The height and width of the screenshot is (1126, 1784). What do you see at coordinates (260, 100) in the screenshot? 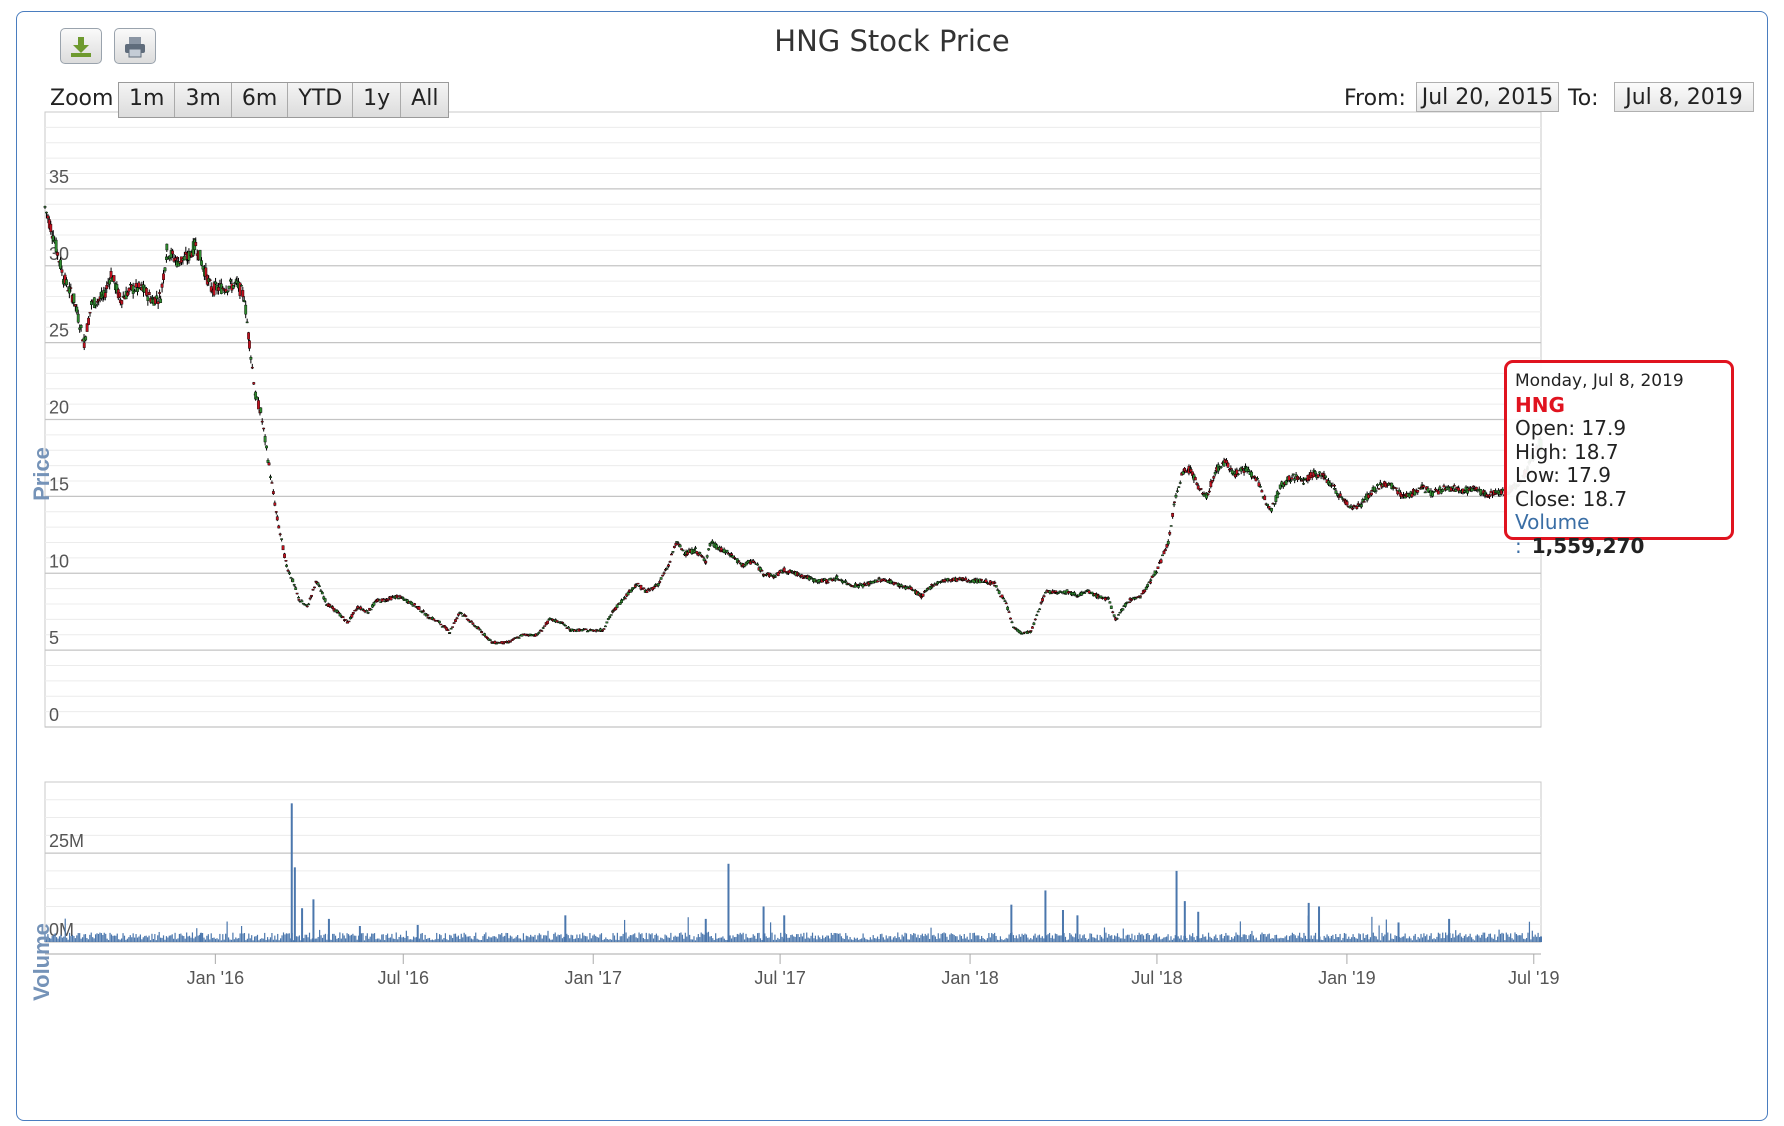
I see `zoom-6m-button: 6m` at bounding box center [260, 100].